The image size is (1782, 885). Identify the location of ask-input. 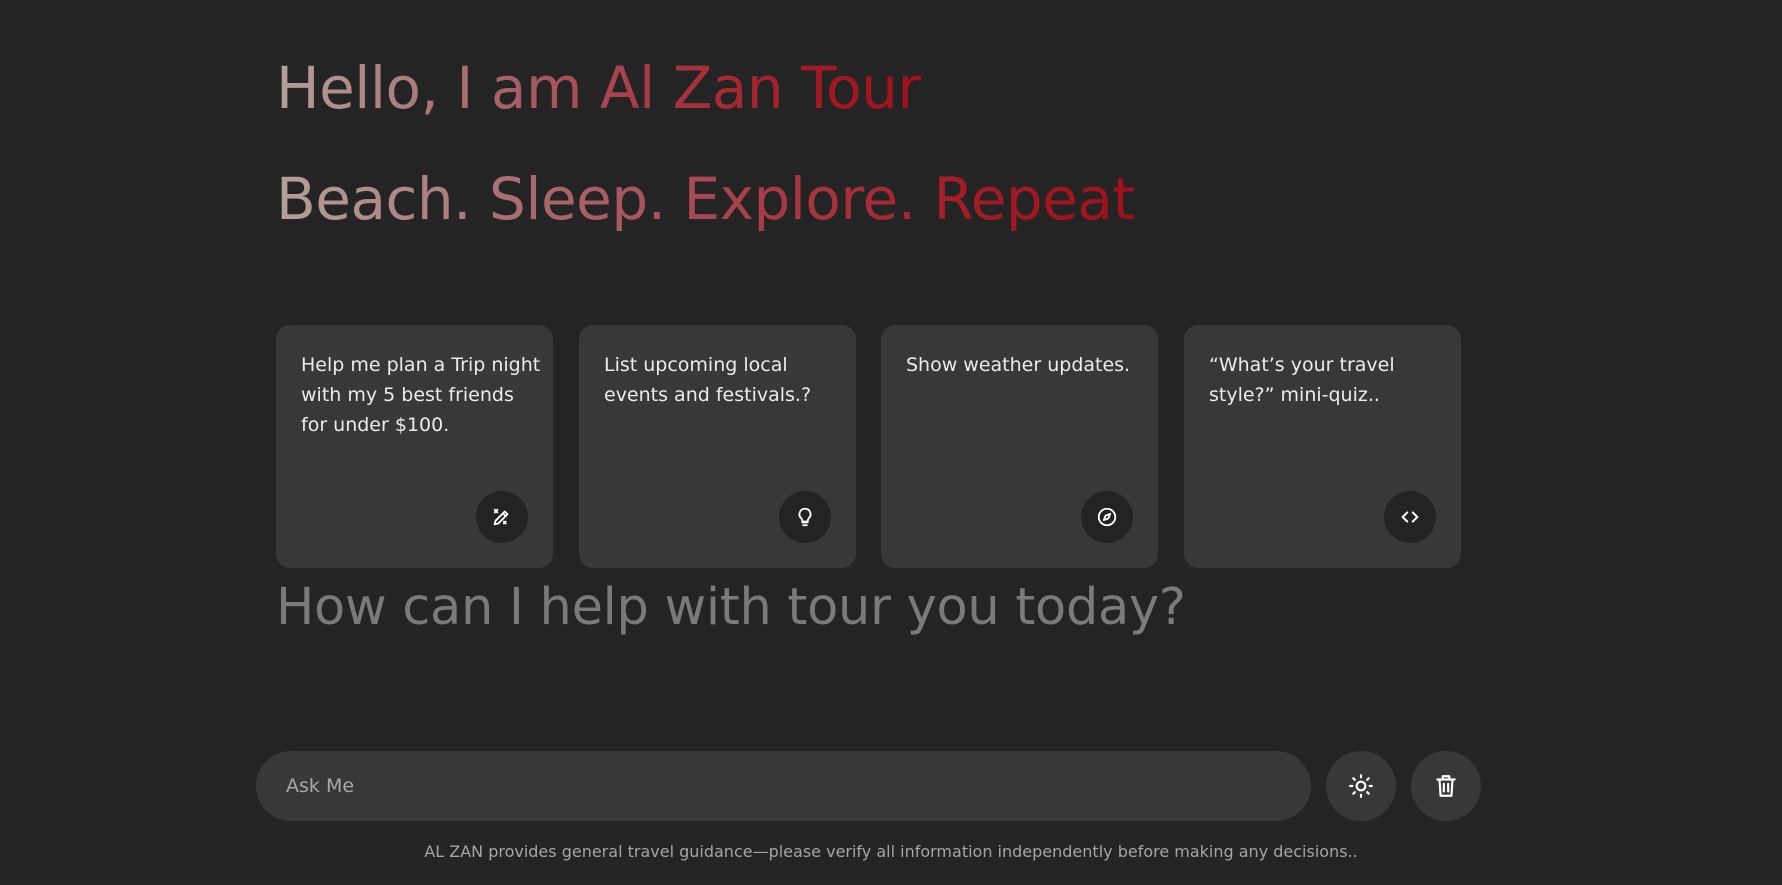
(783, 786).